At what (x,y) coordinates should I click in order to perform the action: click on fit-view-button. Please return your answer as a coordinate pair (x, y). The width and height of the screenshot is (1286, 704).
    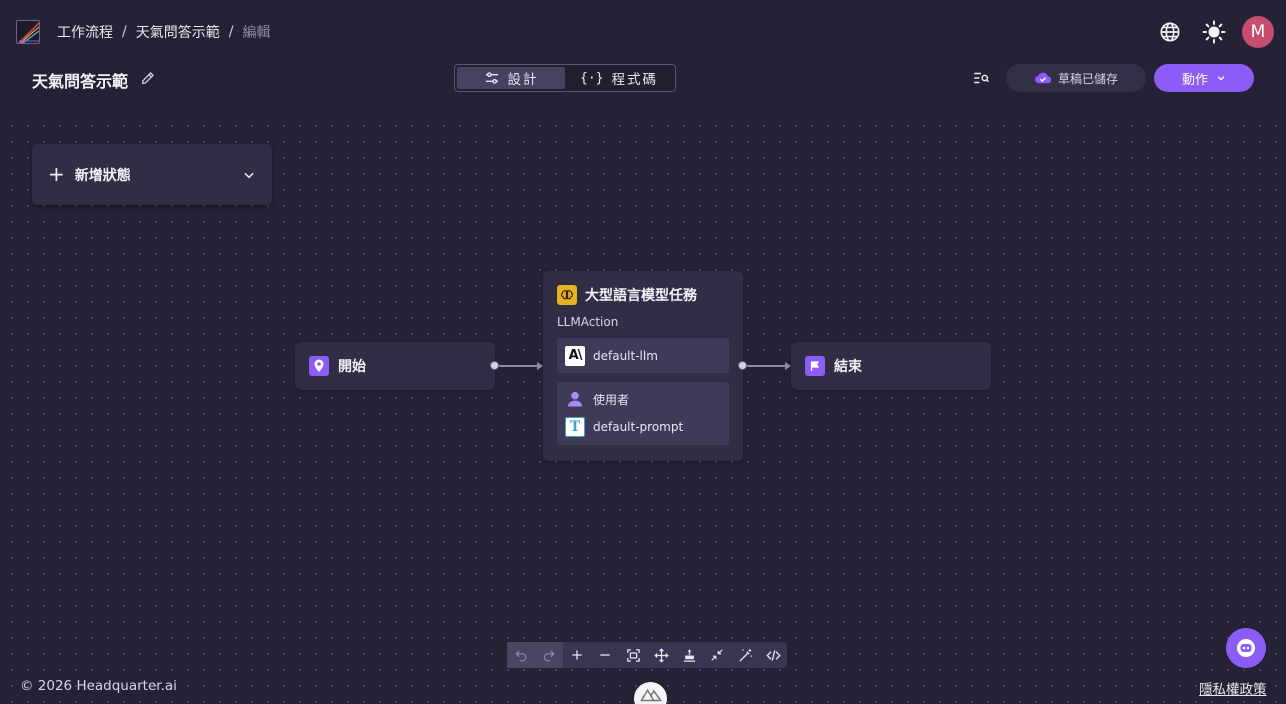
    Looking at the image, I should click on (633, 655).